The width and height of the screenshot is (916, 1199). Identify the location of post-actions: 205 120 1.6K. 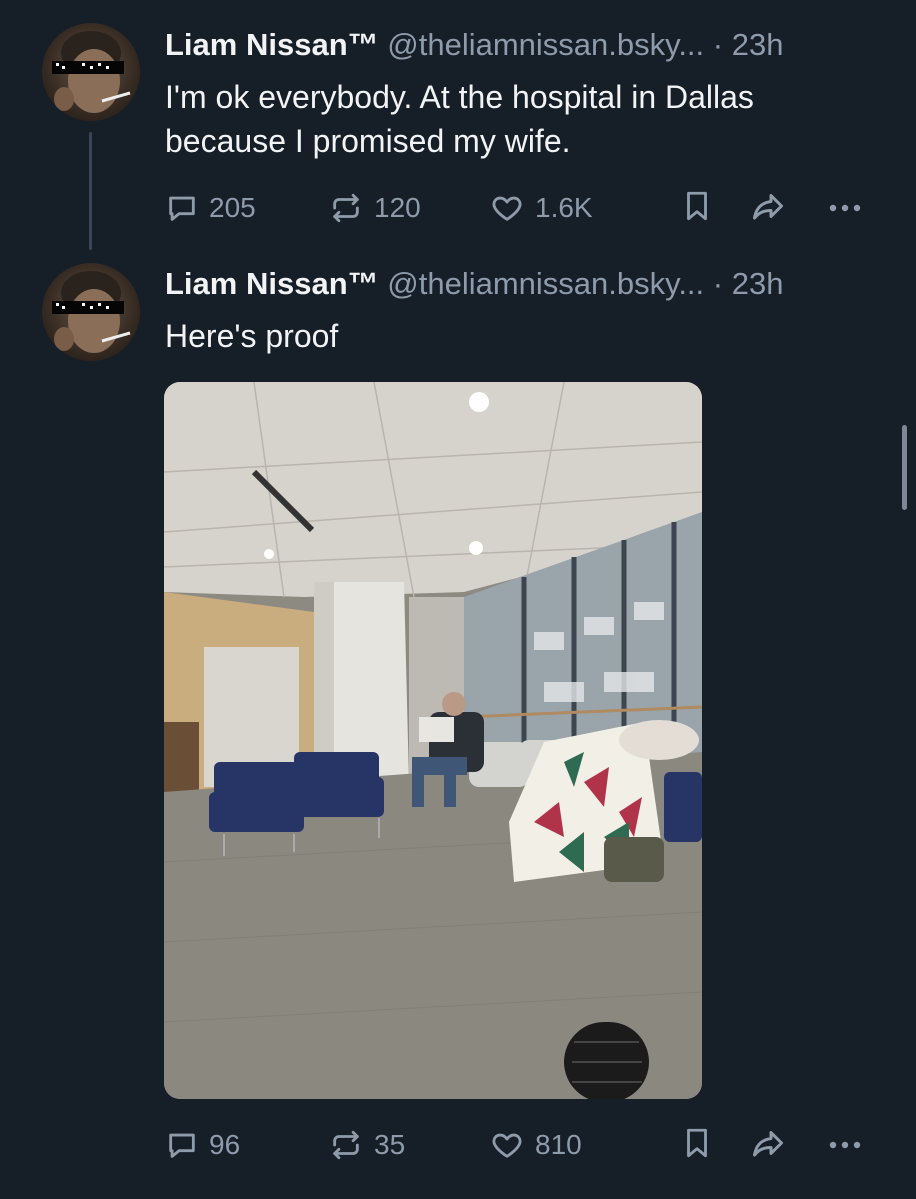
(515, 208).